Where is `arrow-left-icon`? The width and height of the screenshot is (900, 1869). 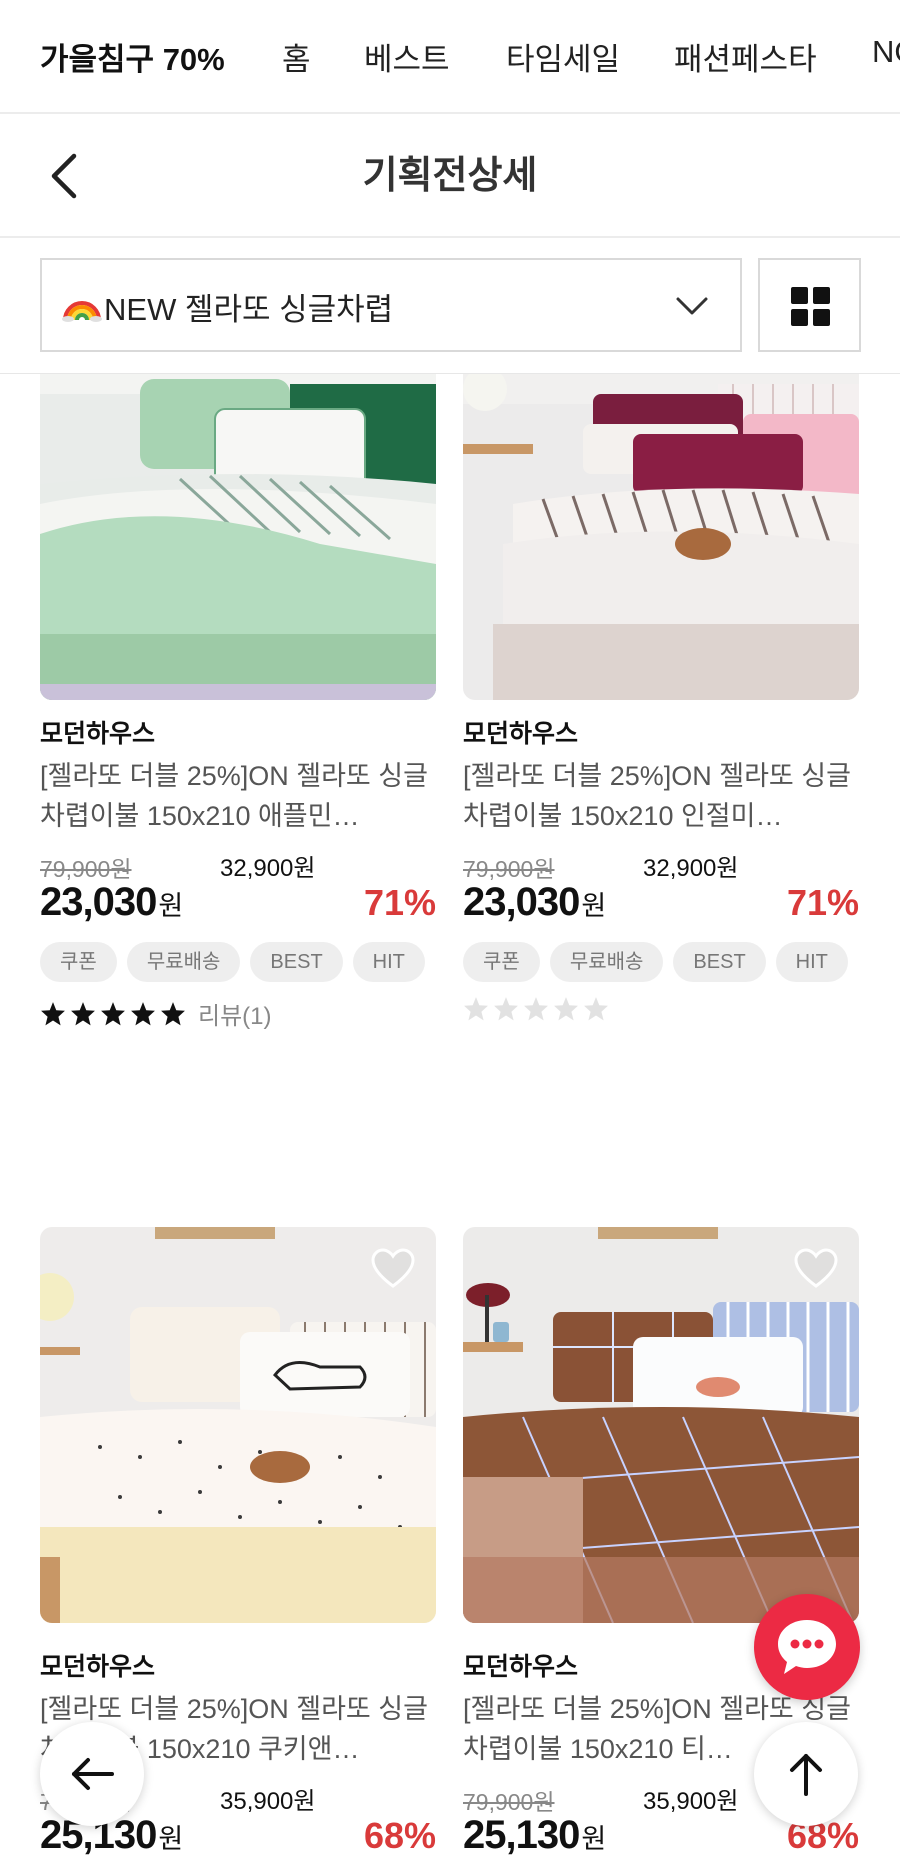
arrow-left-icon is located at coordinates (93, 1774).